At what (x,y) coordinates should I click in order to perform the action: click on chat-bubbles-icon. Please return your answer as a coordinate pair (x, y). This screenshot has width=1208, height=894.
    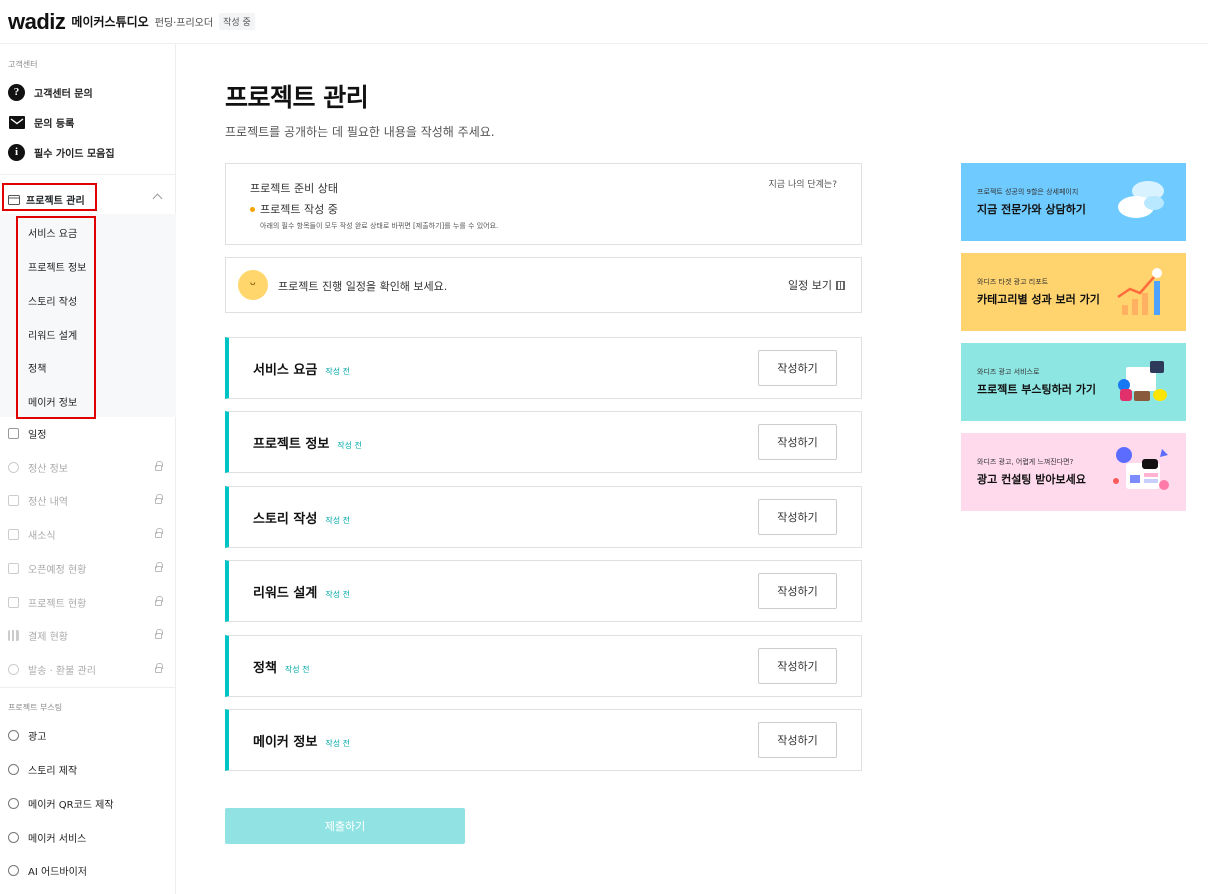
    Looking at the image, I should click on (1141, 199).